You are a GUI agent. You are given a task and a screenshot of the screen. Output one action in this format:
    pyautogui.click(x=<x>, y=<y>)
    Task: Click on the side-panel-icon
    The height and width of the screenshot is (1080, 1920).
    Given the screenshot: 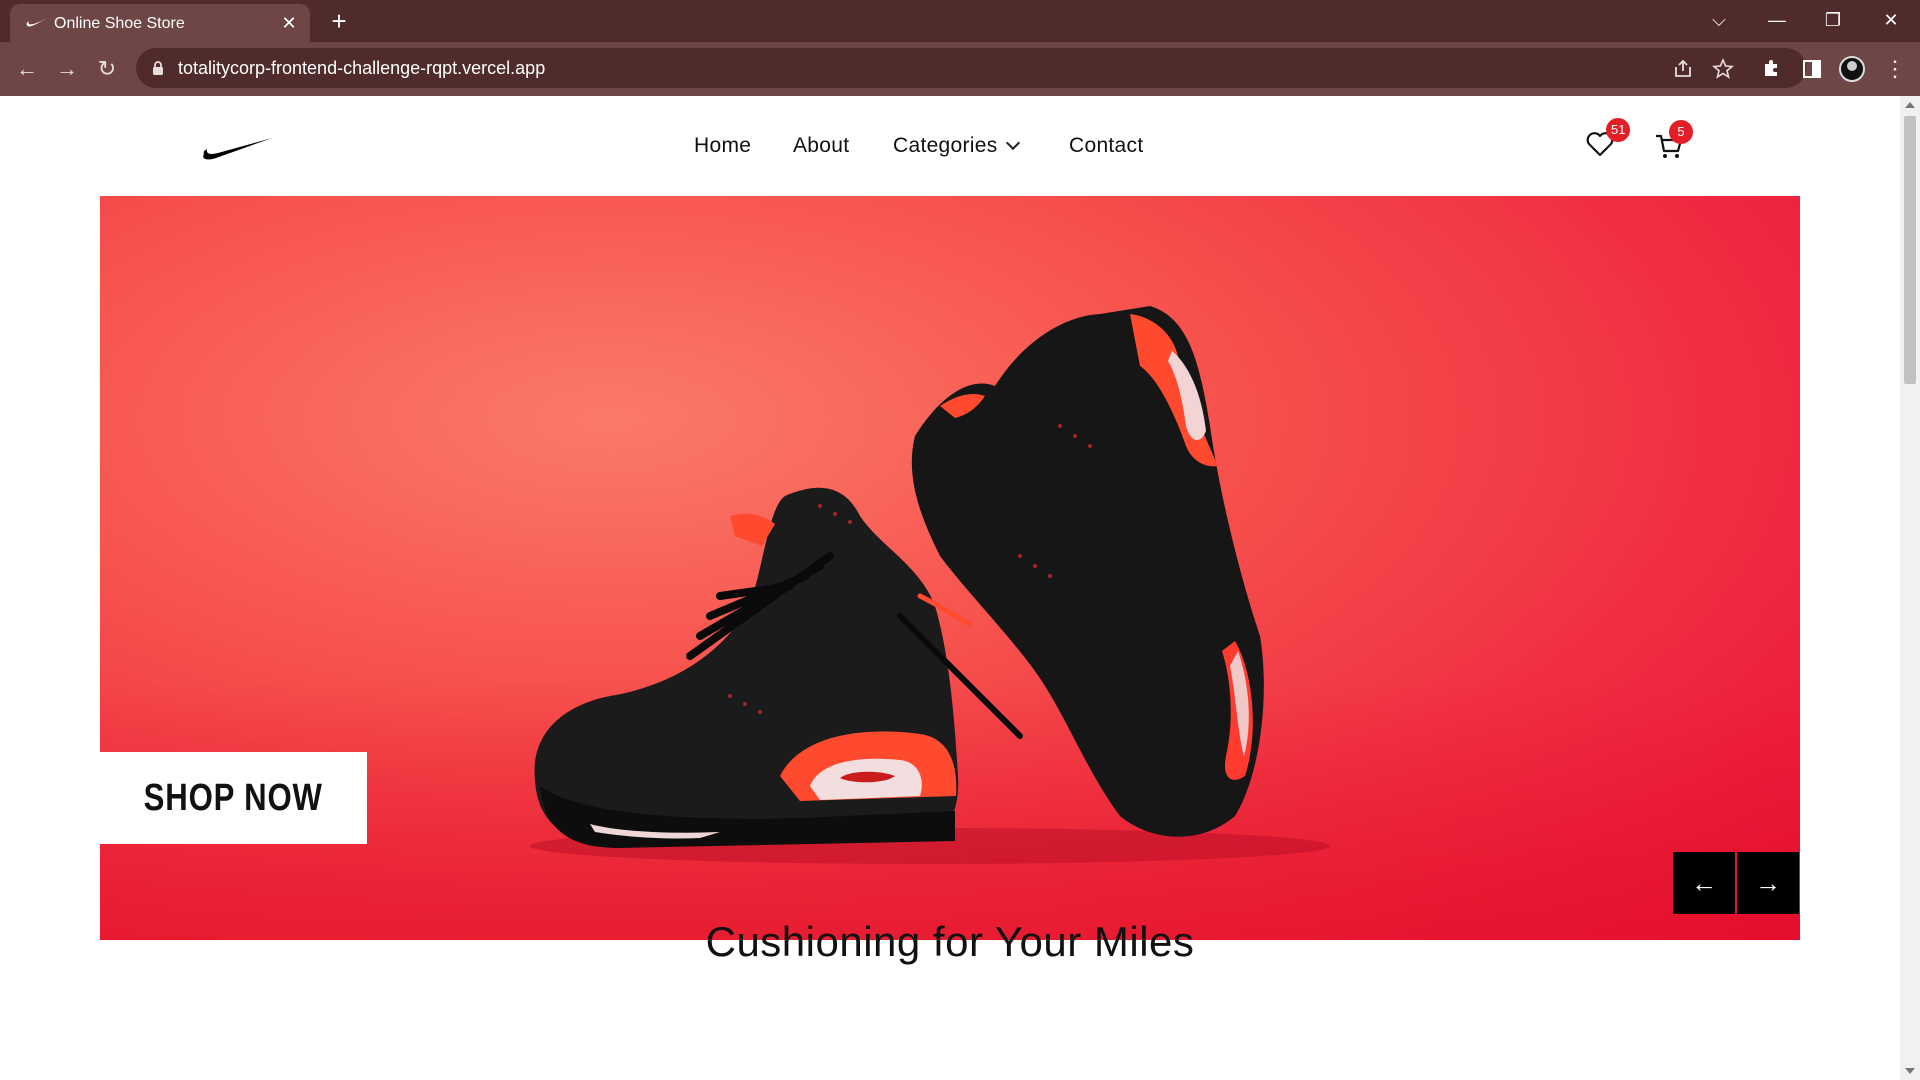 What is the action you would take?
    pyautogui.click(x=1812, y=69)
    